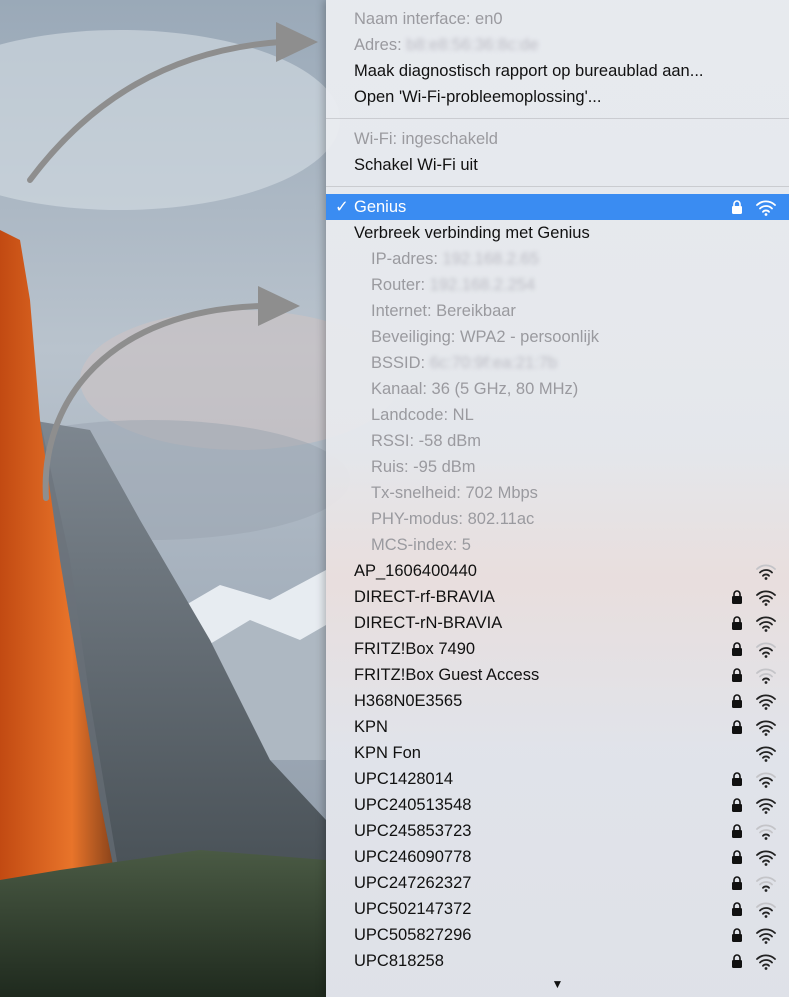 Image resolution: width=789 pixels, height=997 pixels. I want to click on network-detail-row: Internet: Bereikbaar, so click(557, 311).